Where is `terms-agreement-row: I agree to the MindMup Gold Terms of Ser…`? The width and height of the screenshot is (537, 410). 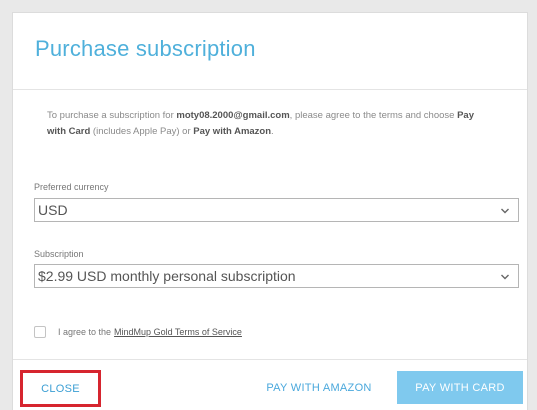
terms-agreement-row: I agree to the MindMup Gold Terms of Ser… is located at coordinates (138, 332).